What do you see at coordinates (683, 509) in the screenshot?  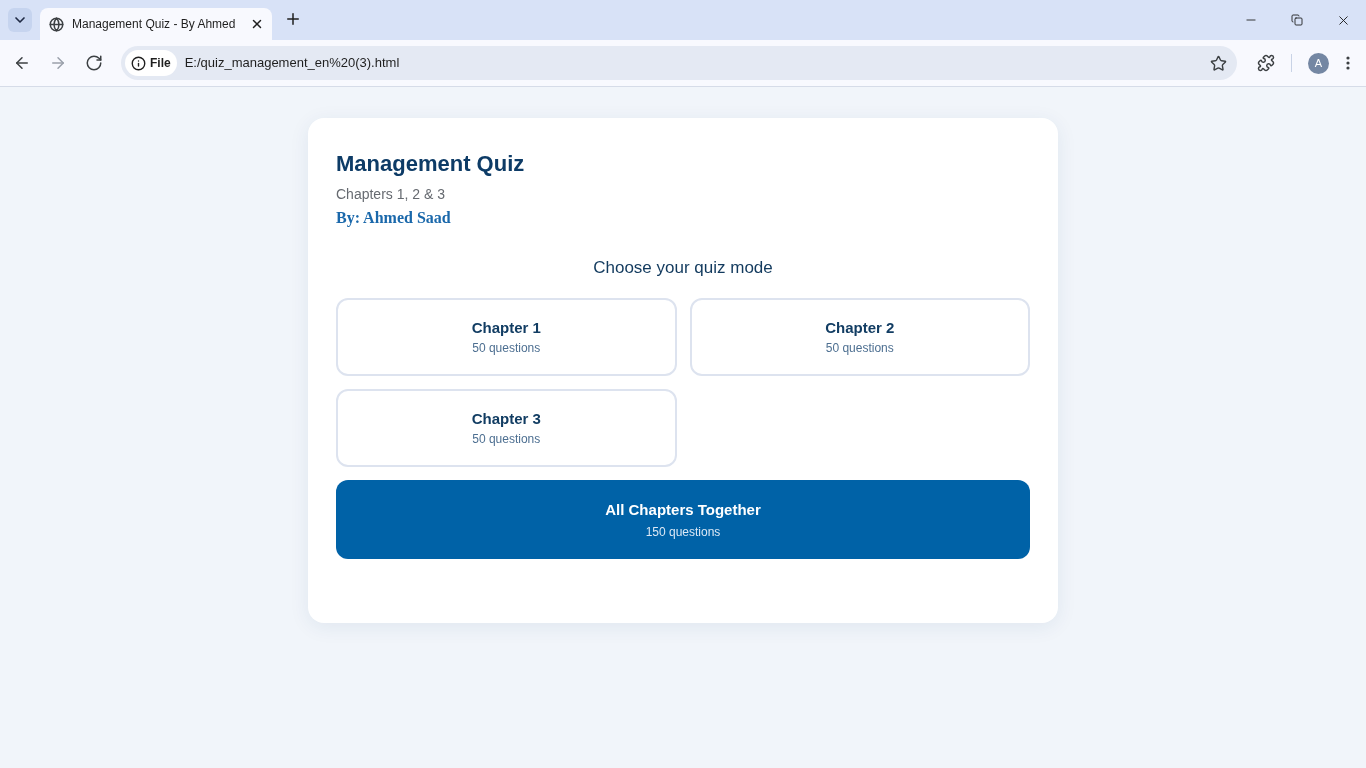 I see `mode-title: All Chapters Together` at bounding box center [683, 509].